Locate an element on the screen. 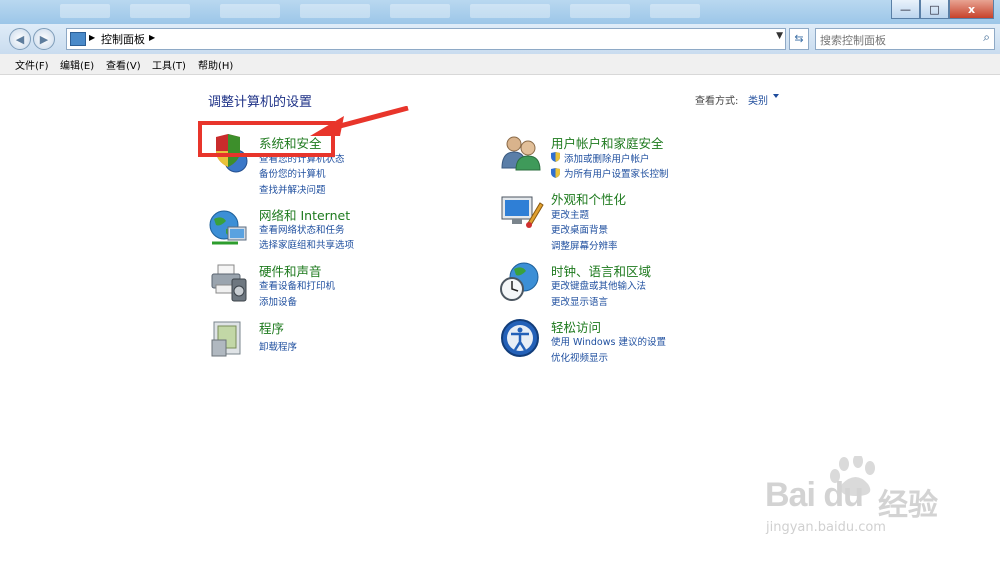  refresh-button: ⇆ is located at coordinates (799, 39).